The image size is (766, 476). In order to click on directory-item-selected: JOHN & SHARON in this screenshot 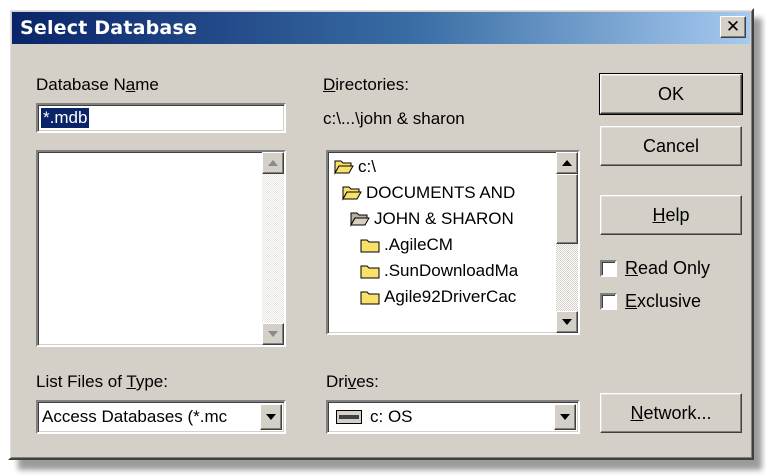, I will do `click(432, 219)`.